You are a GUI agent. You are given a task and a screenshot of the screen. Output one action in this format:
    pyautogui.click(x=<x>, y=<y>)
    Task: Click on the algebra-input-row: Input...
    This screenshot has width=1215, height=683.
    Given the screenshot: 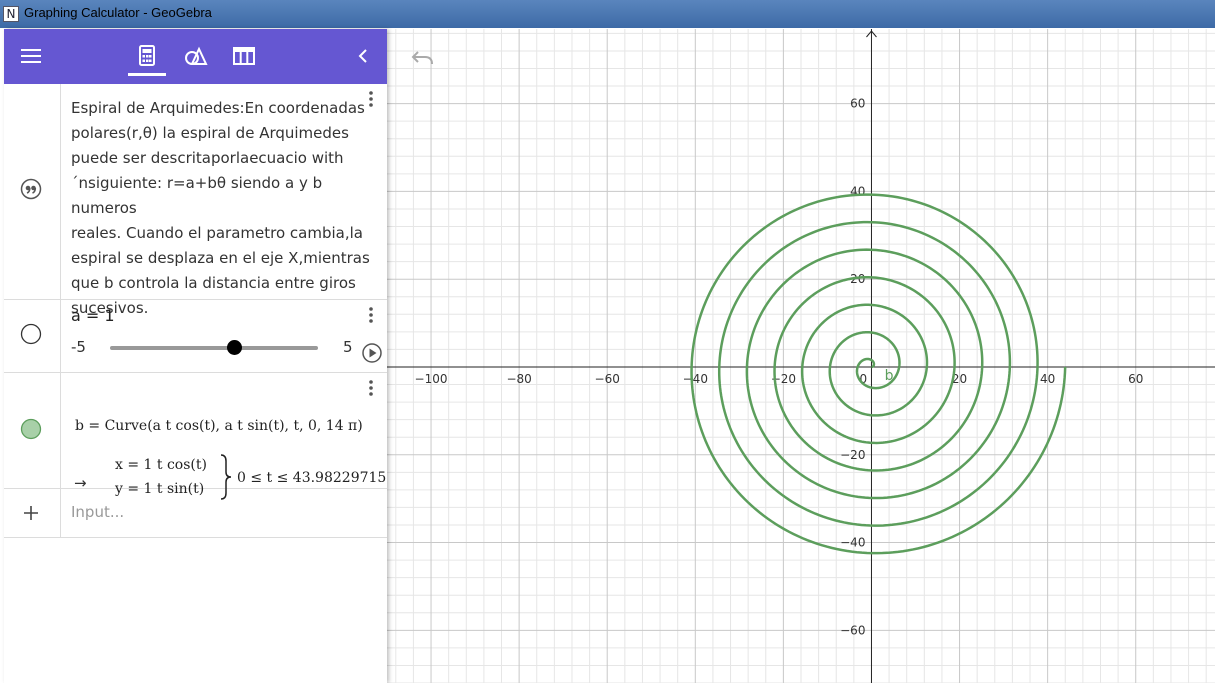 What is the action you would take?
    pyautogui.click(x=195, y=513)
    